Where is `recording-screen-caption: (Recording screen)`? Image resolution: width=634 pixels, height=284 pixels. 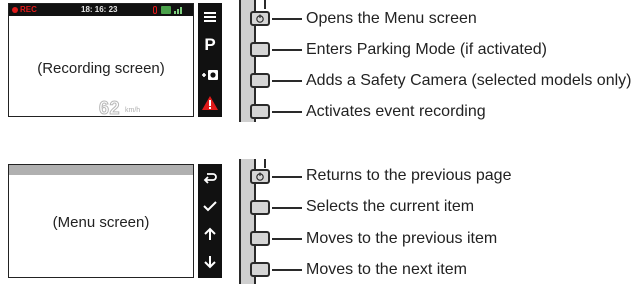 recording-screen-caption: (Recording screen) is located at coordinates (101, 68).